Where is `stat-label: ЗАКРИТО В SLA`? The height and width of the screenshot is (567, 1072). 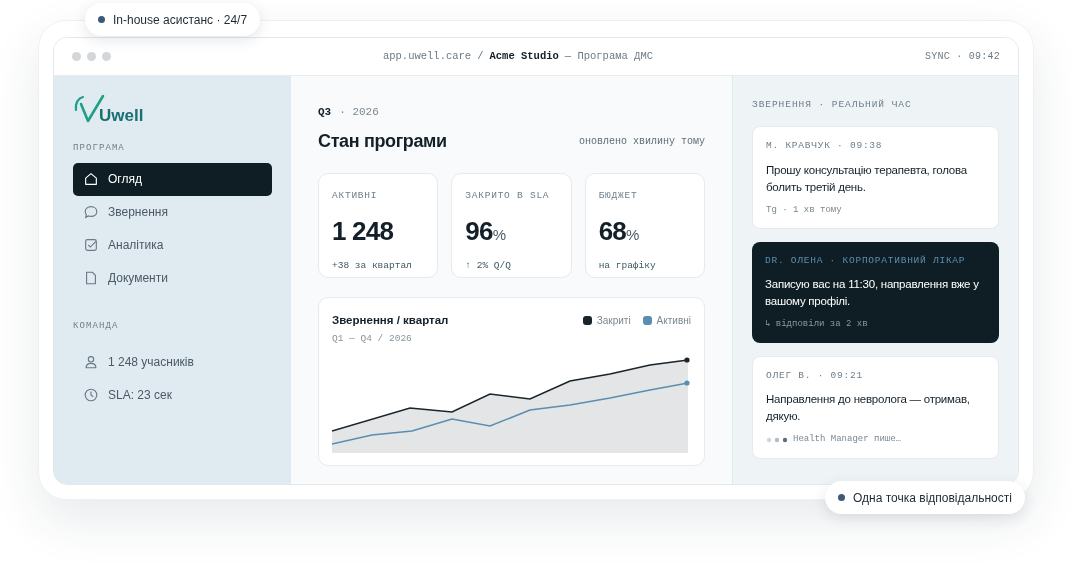
stat-label: ЗАКРИТО В SLA is located at coordinates (508, 195).